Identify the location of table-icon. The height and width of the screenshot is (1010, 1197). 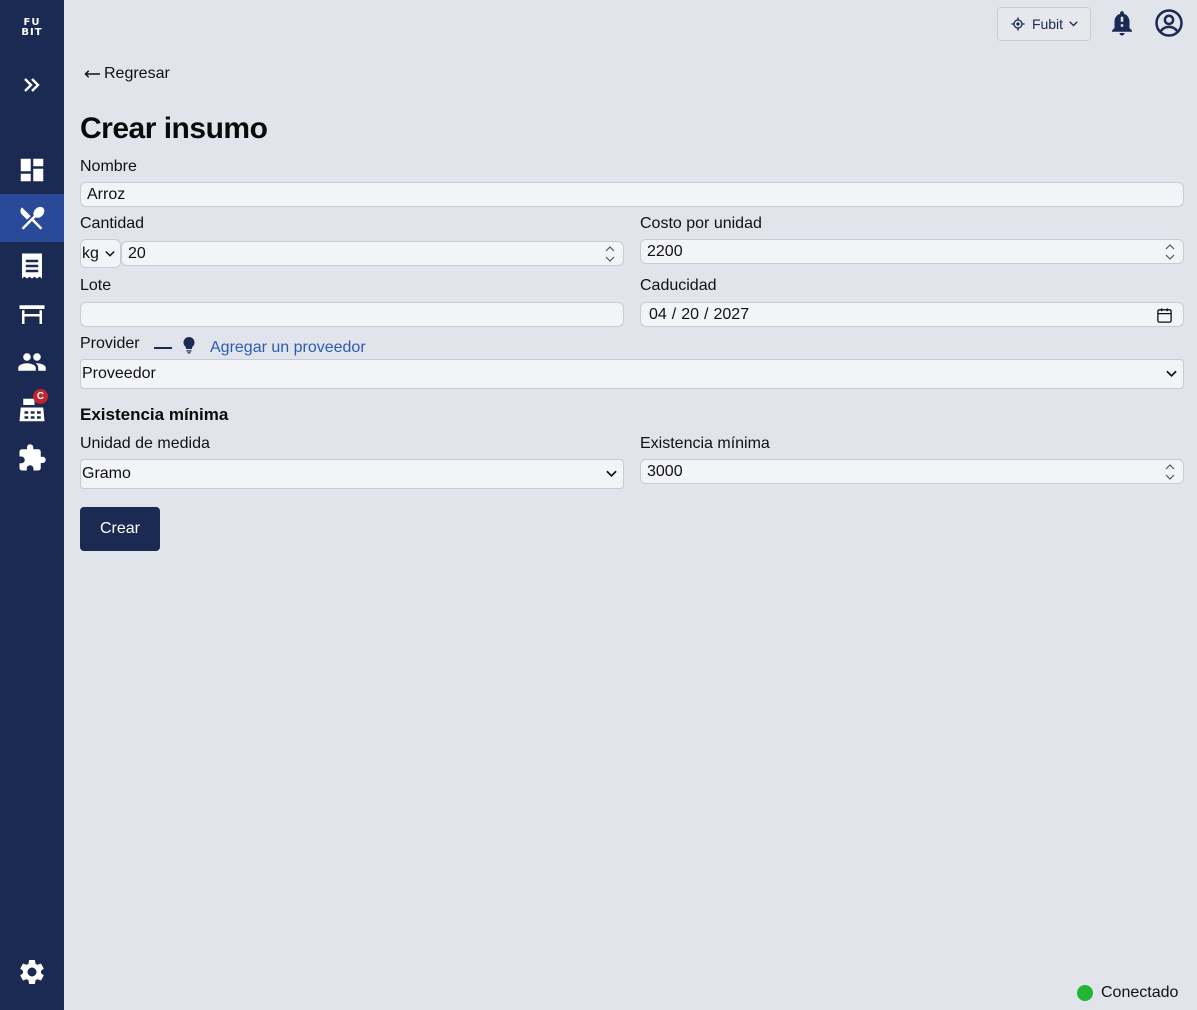
(32, 314).